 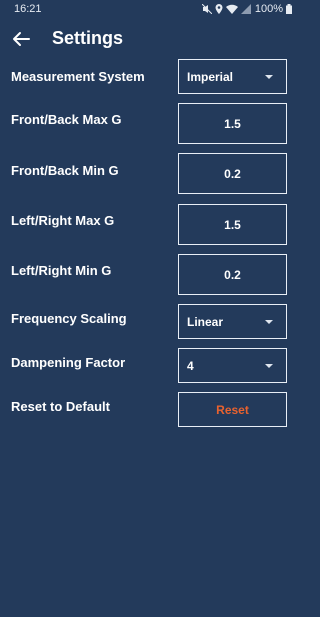 I want to click on wifi-icon, so click(x=231, y=9).